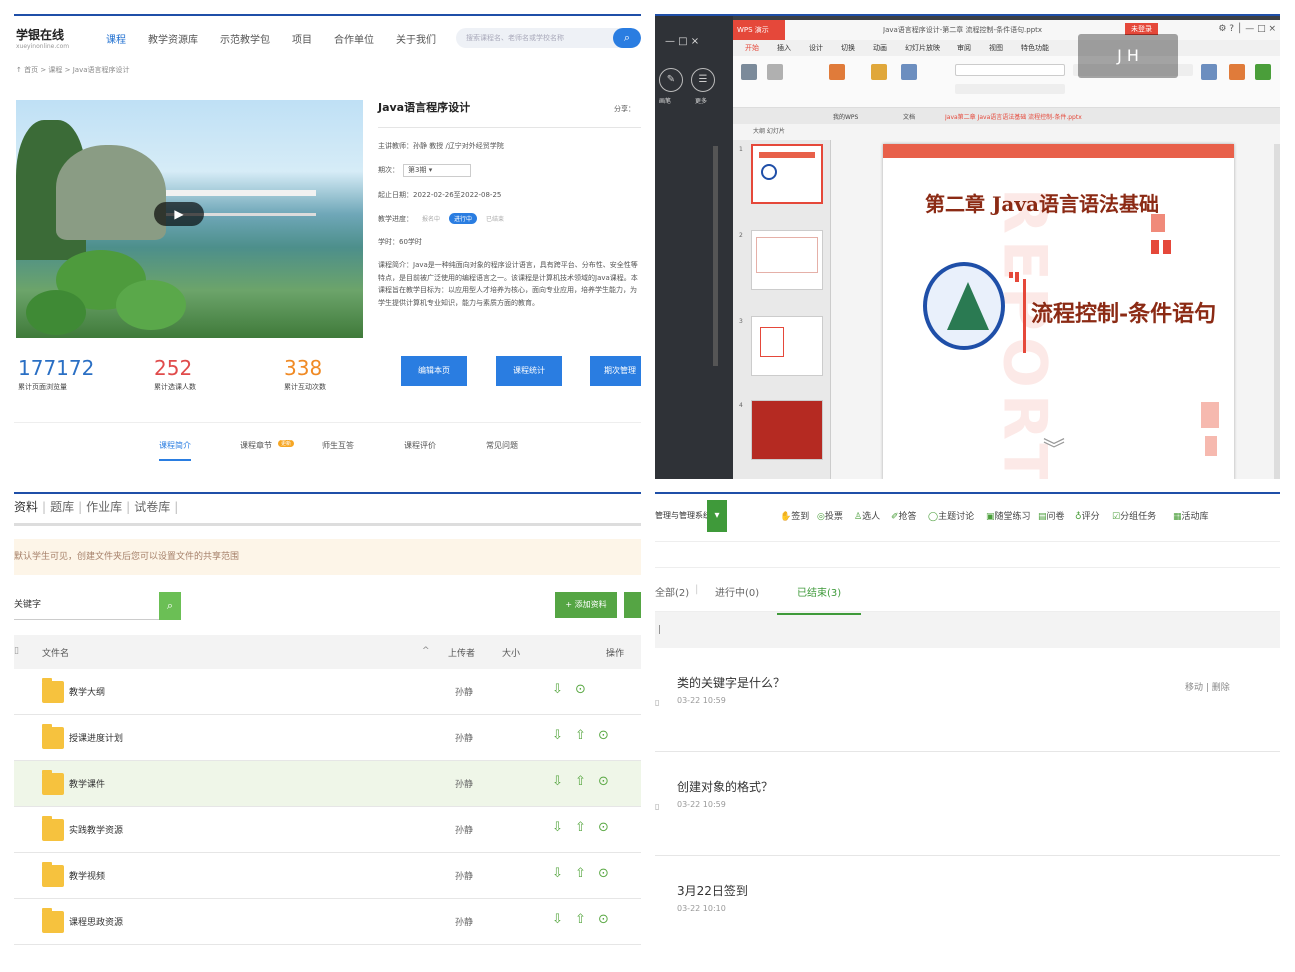 The height and width of the screenshot is (972, 1295). I want to click on table-row: 实践教学资源 孙静 ⇩ ⇧ ⊙, so click(327, 830).